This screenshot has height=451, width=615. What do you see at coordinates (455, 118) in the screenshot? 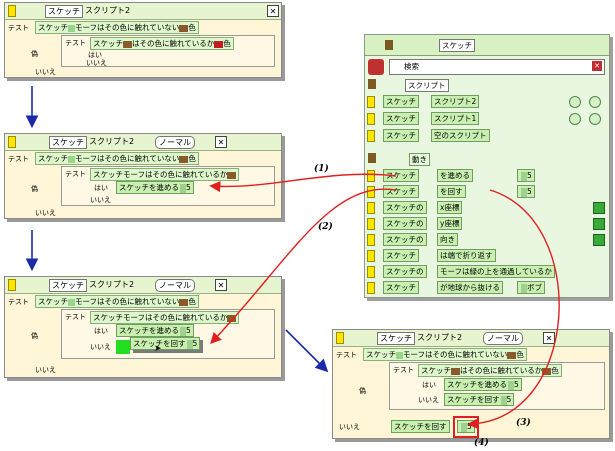
I see `script-row-name: スクリプト1` at bounding box center [455, 118].